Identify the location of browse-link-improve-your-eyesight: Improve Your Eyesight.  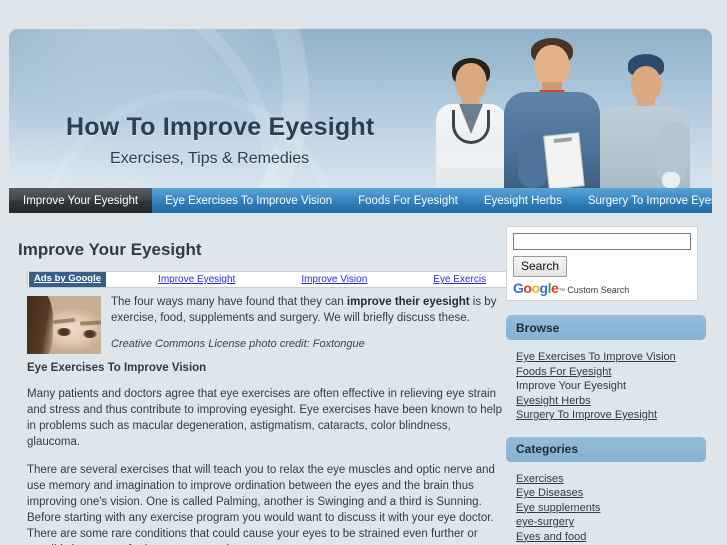
(571, 386).